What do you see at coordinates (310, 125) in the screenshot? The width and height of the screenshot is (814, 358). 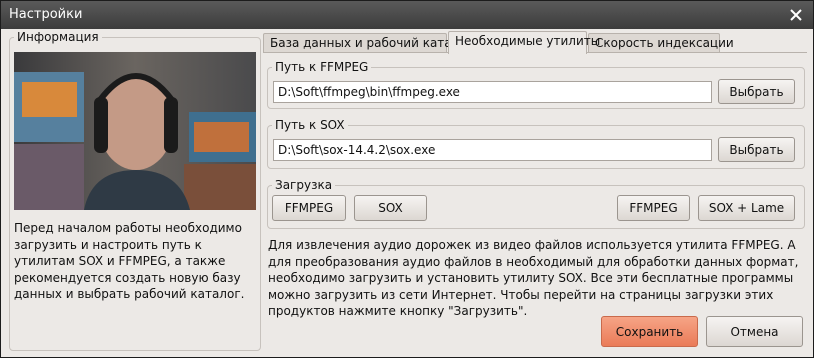 I see `sox-path-legend: Путь к SOX` at bounding box center [310, 125].